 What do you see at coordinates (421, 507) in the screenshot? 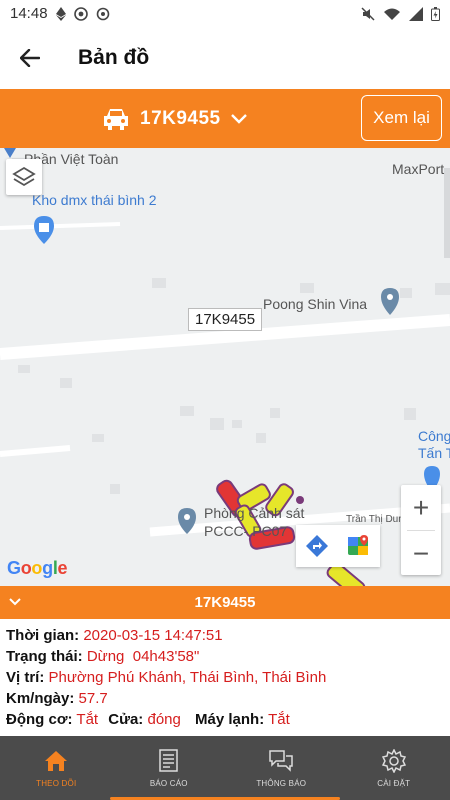
I see `zoom-in-button: +` at bounding box center [421, 507].